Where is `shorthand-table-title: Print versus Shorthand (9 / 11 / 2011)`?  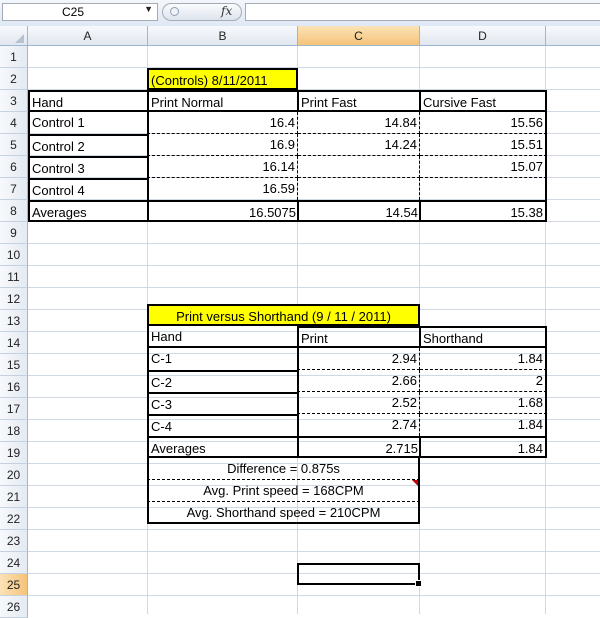
shorthand-table-title: Print versus Shorthand (9 / 11 / 2011) is located at coordinates (283, 315).